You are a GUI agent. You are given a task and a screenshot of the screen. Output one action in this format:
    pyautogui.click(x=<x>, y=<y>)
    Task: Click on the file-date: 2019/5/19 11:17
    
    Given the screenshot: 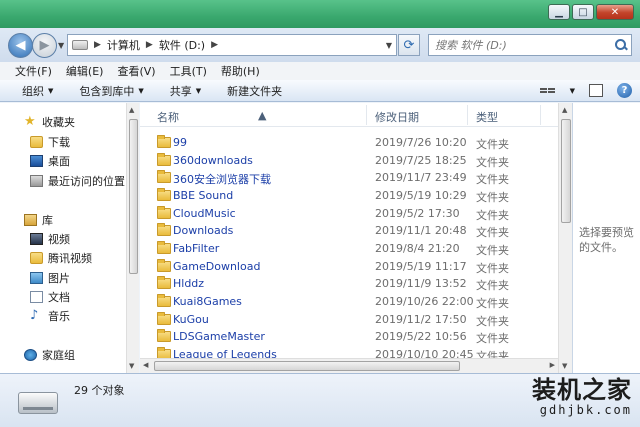 What is the action you would take?
    pyautogui.click(x=421, y=266)
    